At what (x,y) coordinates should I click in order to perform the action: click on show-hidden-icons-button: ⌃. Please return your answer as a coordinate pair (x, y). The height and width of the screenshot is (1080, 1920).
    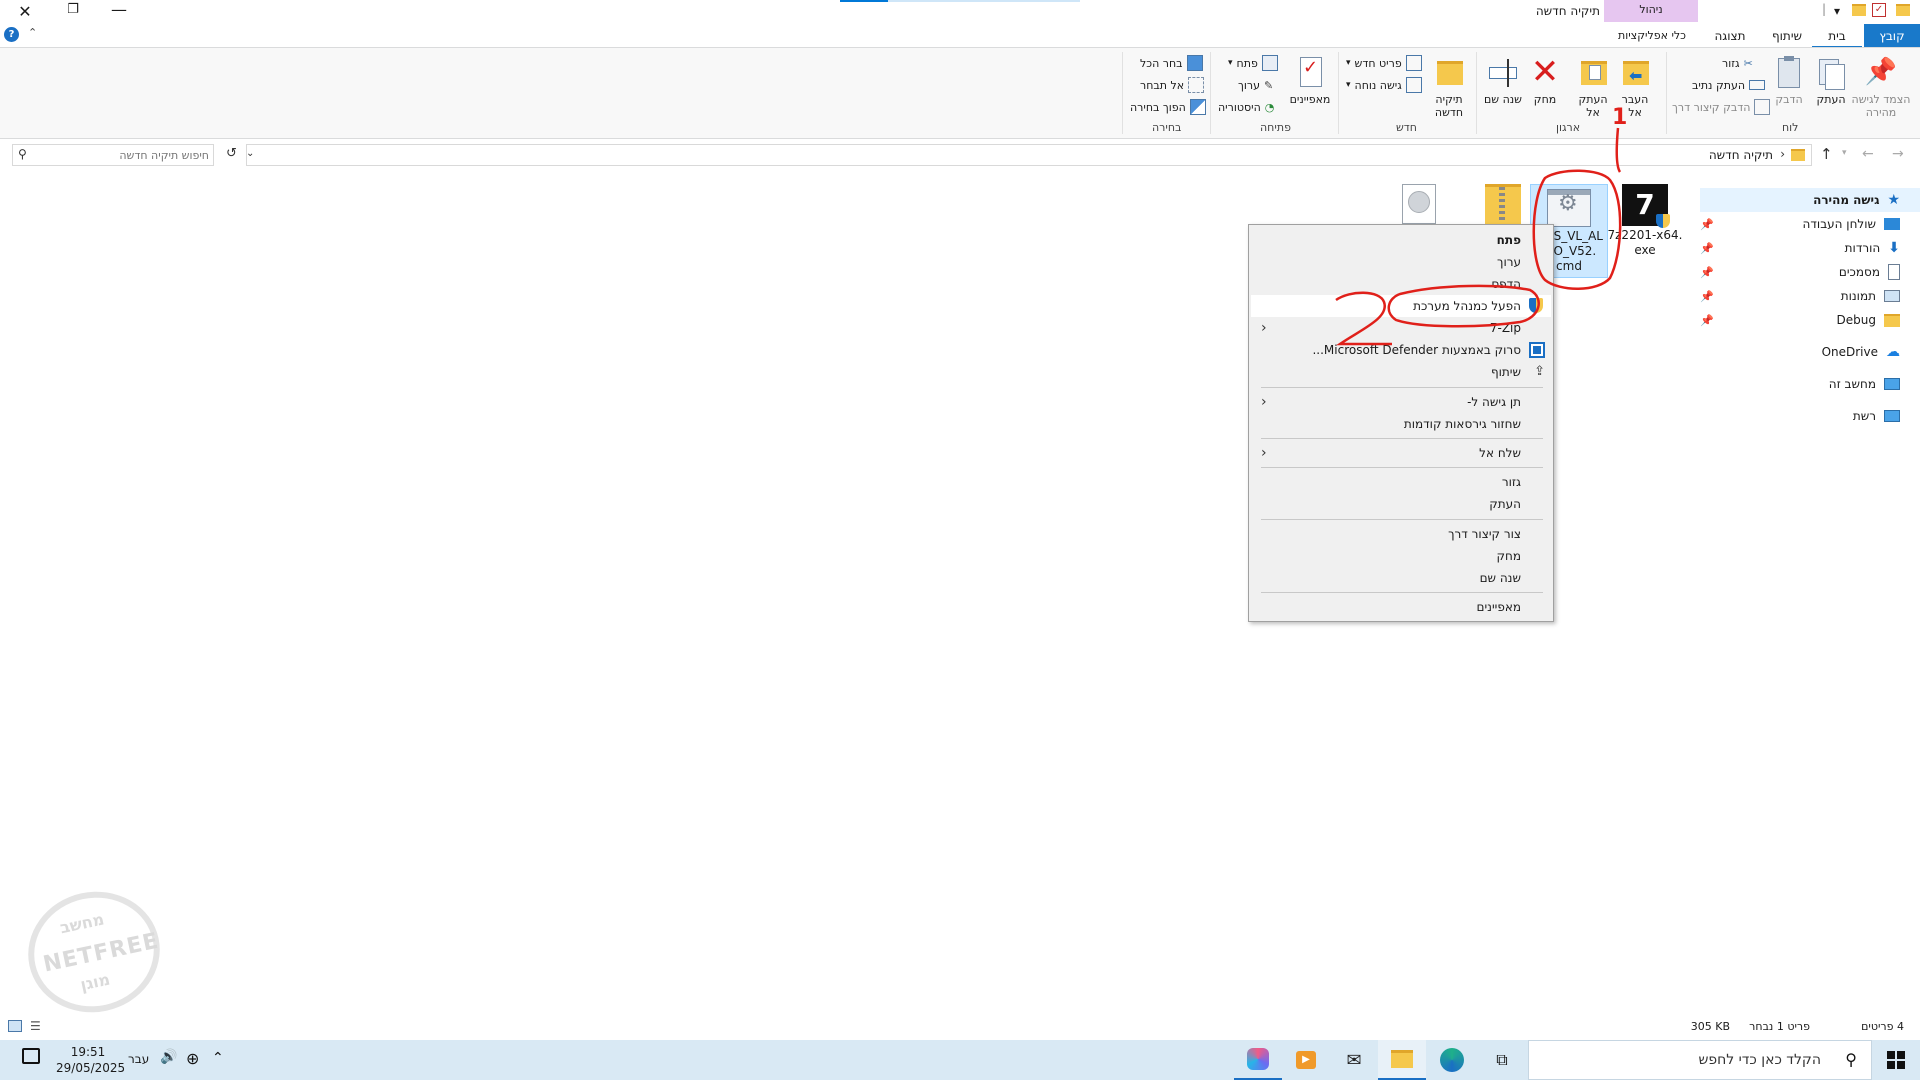
    Looking at the image, I should click on (218, 1058).